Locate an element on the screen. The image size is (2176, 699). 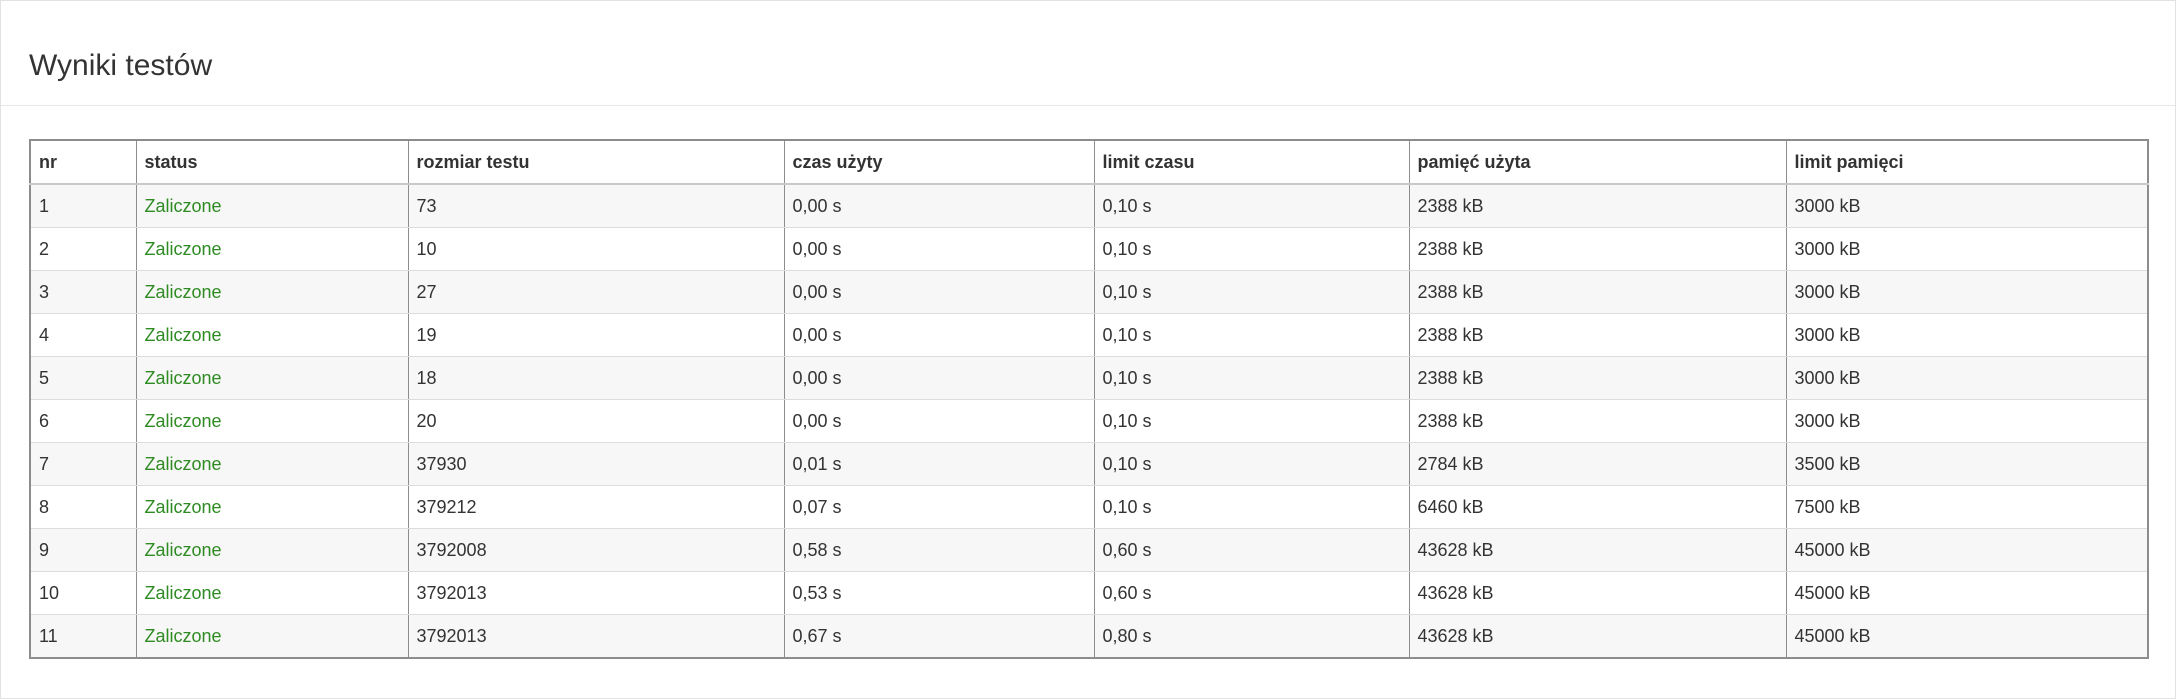
cell-nr: 11 is located at coordinates (83, 636).